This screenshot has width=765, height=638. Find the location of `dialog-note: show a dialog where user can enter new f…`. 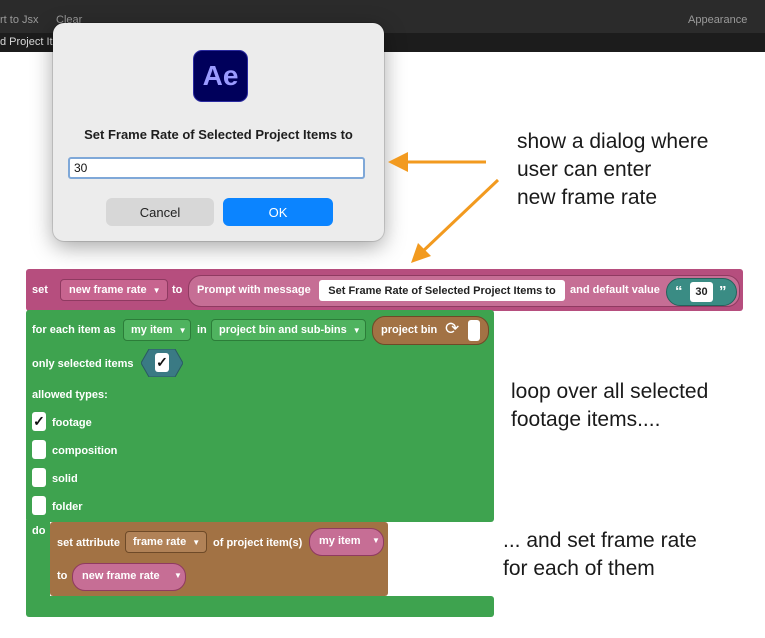

dialog-note: show a dialog where user can enter new f… is located at coordinates (613, 169).